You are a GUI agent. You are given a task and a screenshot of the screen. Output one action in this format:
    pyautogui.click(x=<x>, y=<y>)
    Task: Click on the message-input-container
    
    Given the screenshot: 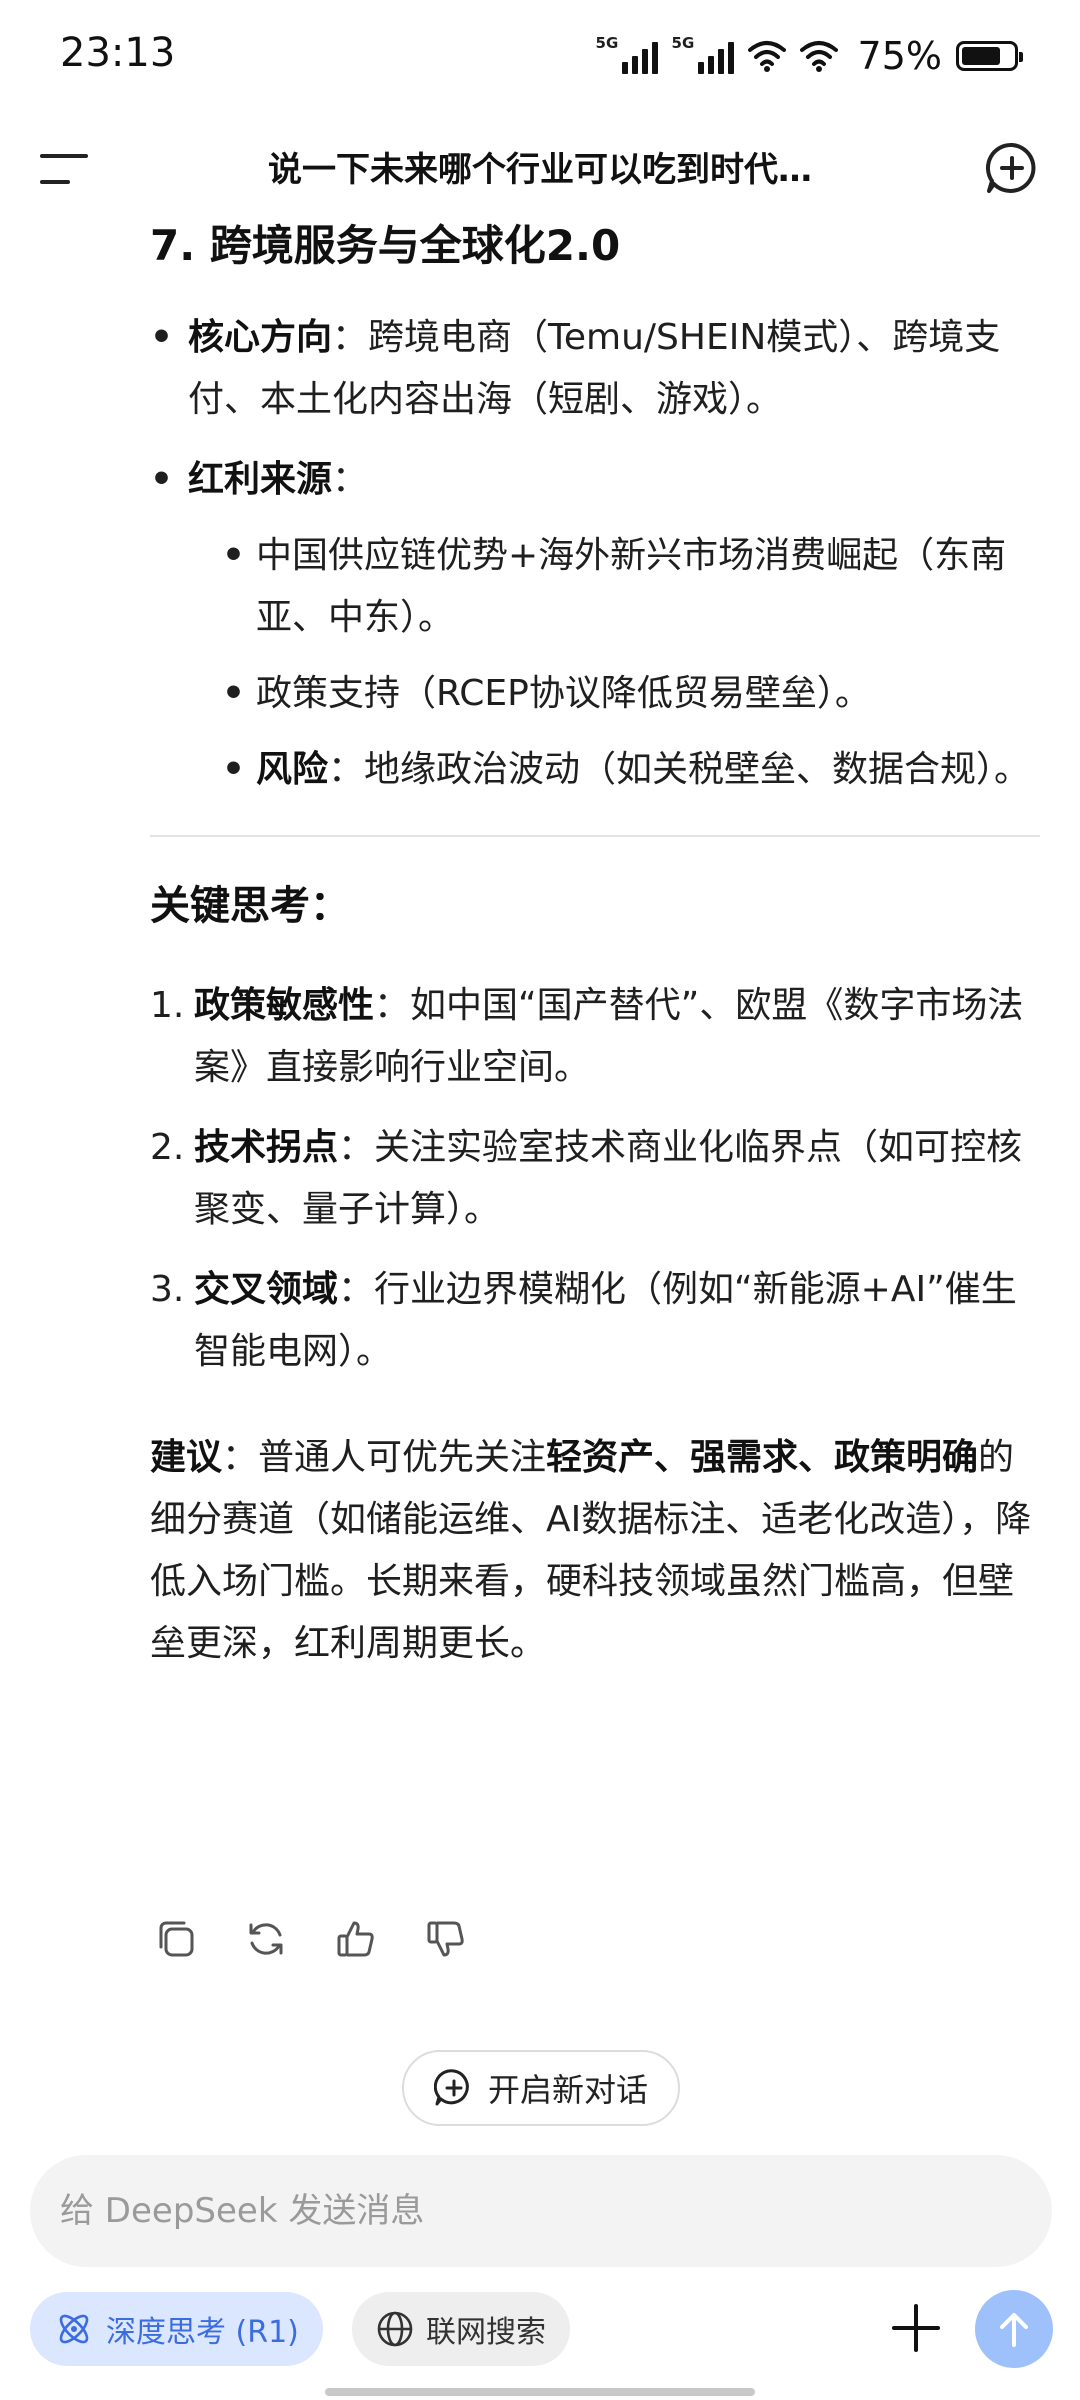 What is the action you would take?
    pyautogui.click(x=541, y=2211)
    